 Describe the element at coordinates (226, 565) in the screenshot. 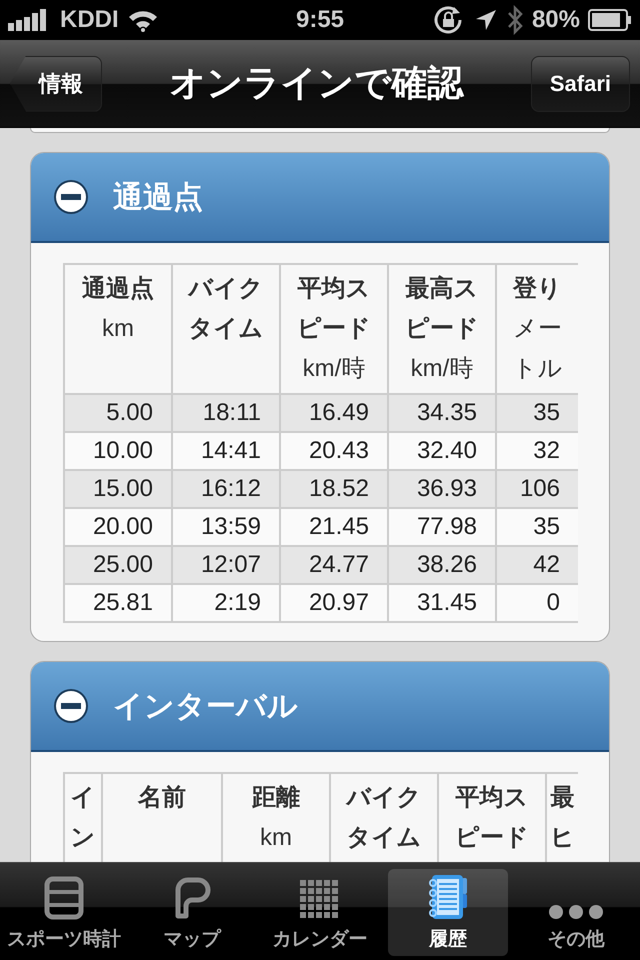

I see `table-cell: 12:07` at that location.